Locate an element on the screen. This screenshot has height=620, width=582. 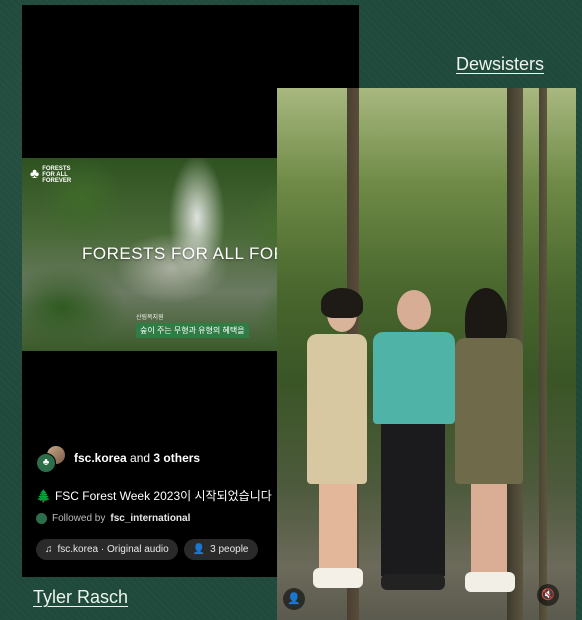
tyler-rasch-link: Tyler Rasch is located at coordinates (80, 597).